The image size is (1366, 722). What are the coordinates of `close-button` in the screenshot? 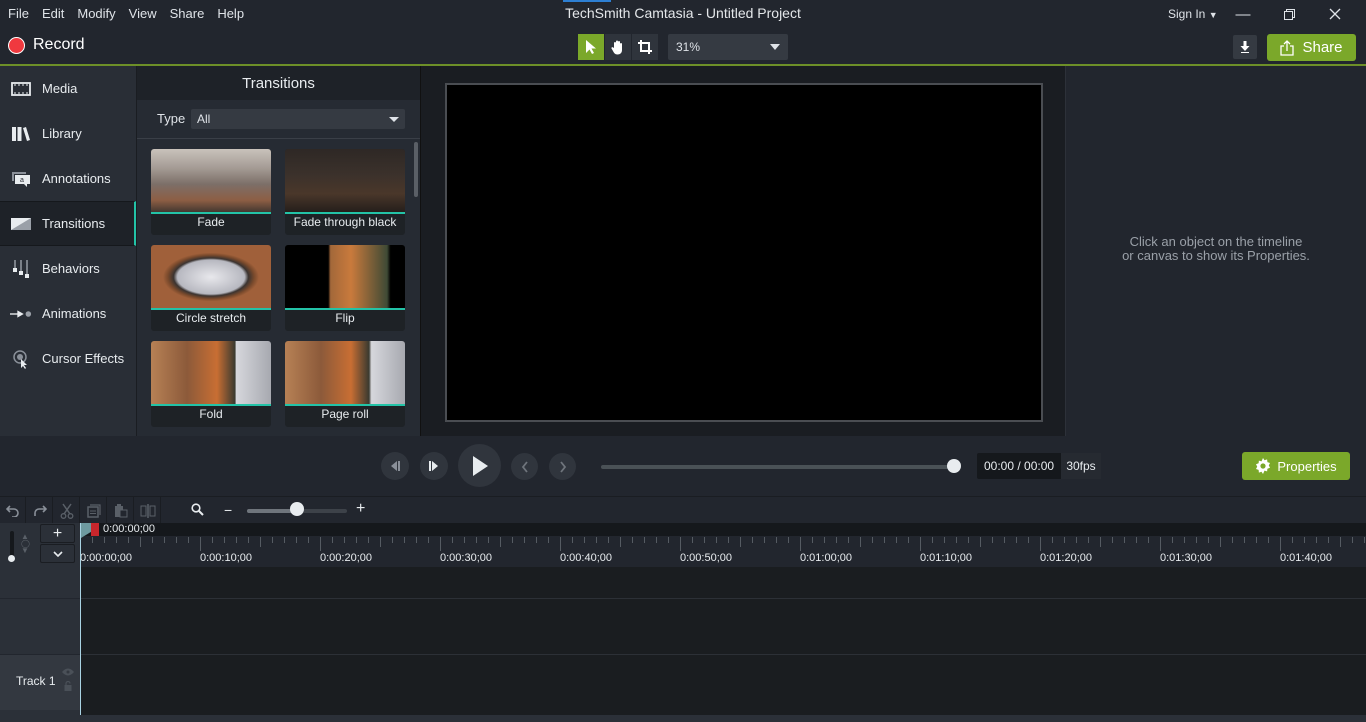 It's located at (1335, 14).